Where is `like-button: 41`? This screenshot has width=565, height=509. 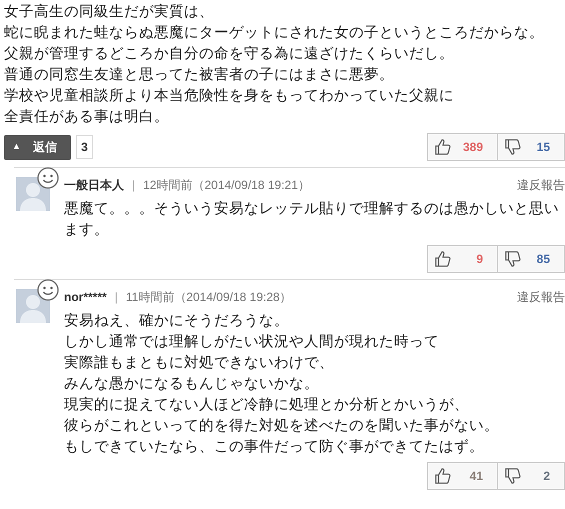
like-button: 41 is located at coordinates (463, 476).